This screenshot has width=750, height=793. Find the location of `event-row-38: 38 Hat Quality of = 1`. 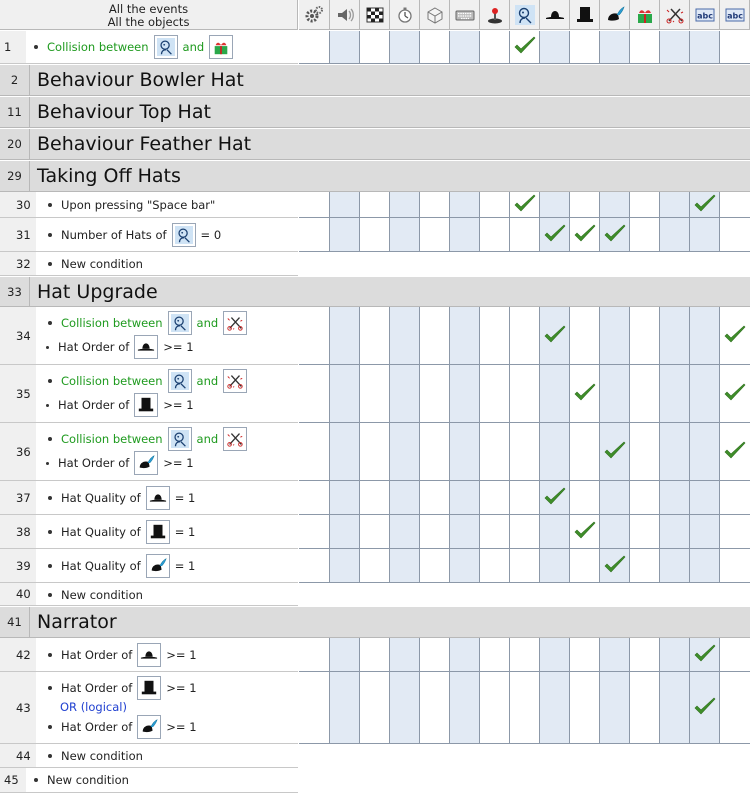

event-row-38: 38 Hat Quality of = 1 is located at coordinates (375, 532).